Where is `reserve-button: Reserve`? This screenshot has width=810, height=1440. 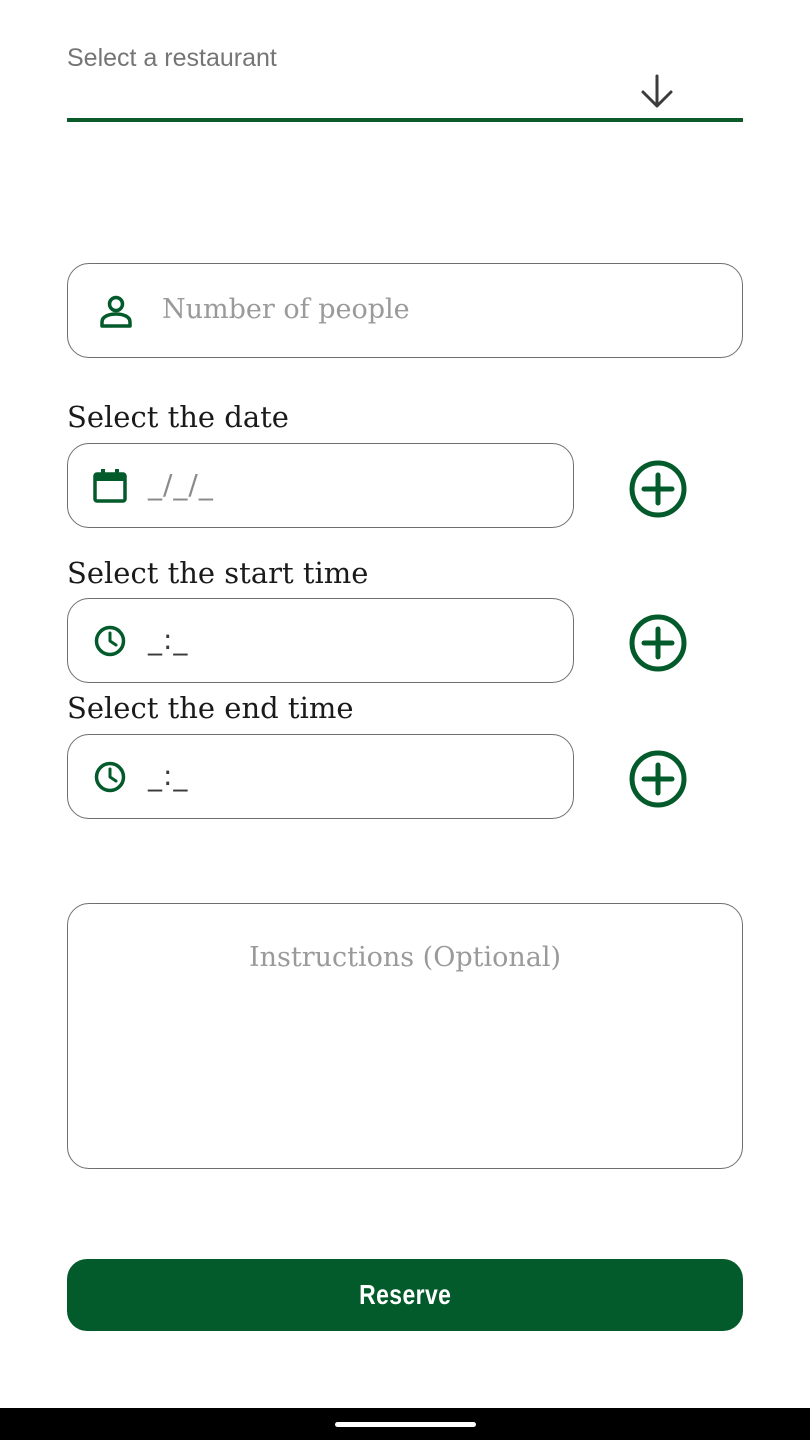 reserve-button: Reserve is located at coordinates (405, 1295).